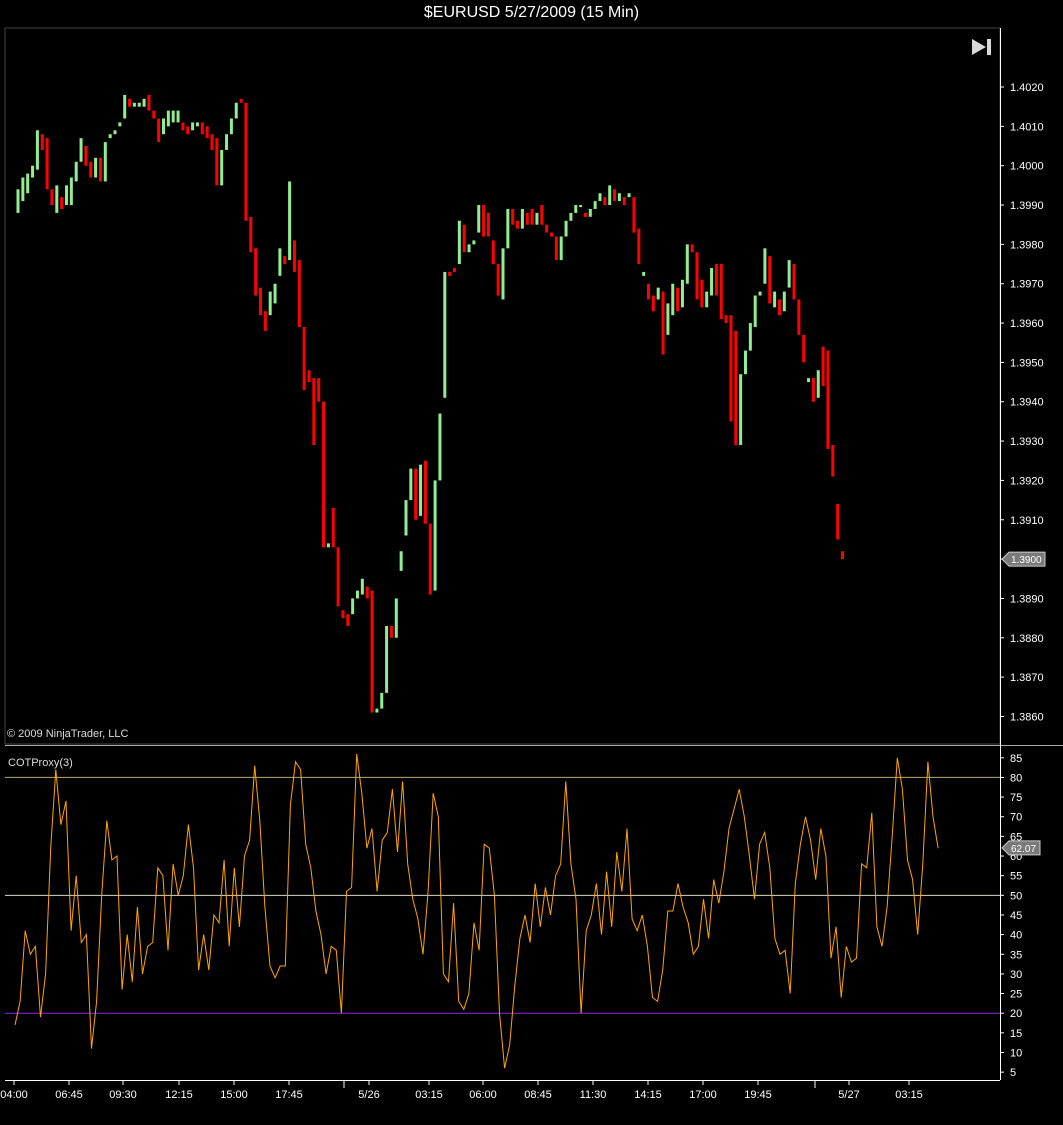 Image resolution: width=1063 pixels, height=1125 pixels. I want to click on price-tick-label: 1.3950, so click(1027, 363).